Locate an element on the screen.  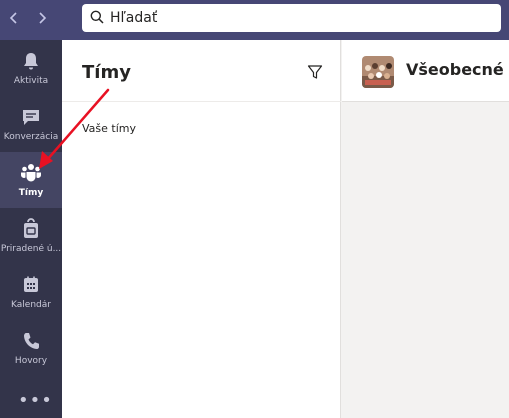
phone-icon is located at coordinates (31, 341).